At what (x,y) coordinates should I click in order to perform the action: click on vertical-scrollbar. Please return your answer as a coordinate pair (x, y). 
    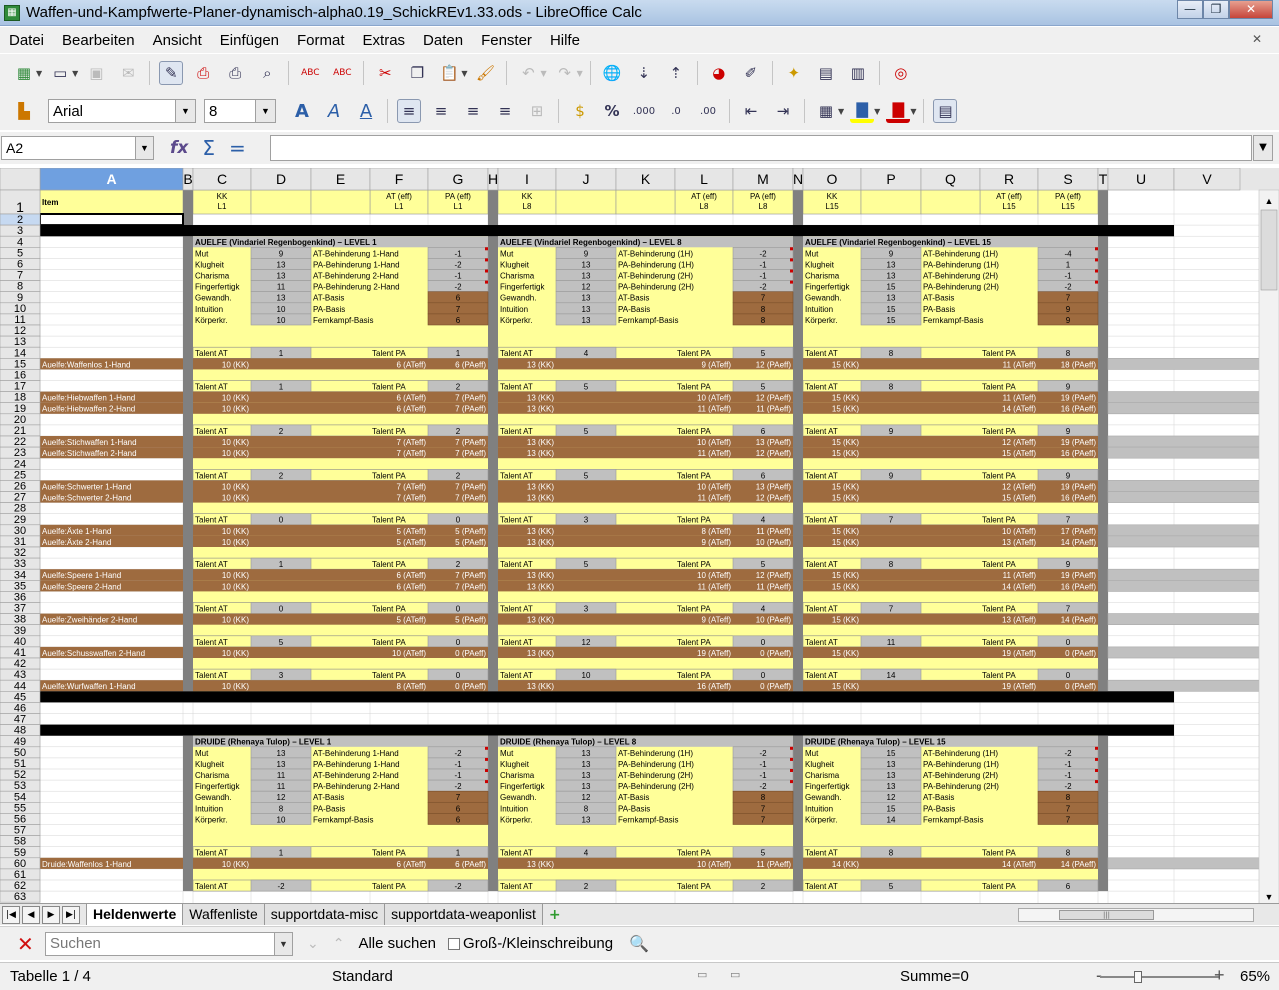
    Looking at the image, I should click on (1268, 547).